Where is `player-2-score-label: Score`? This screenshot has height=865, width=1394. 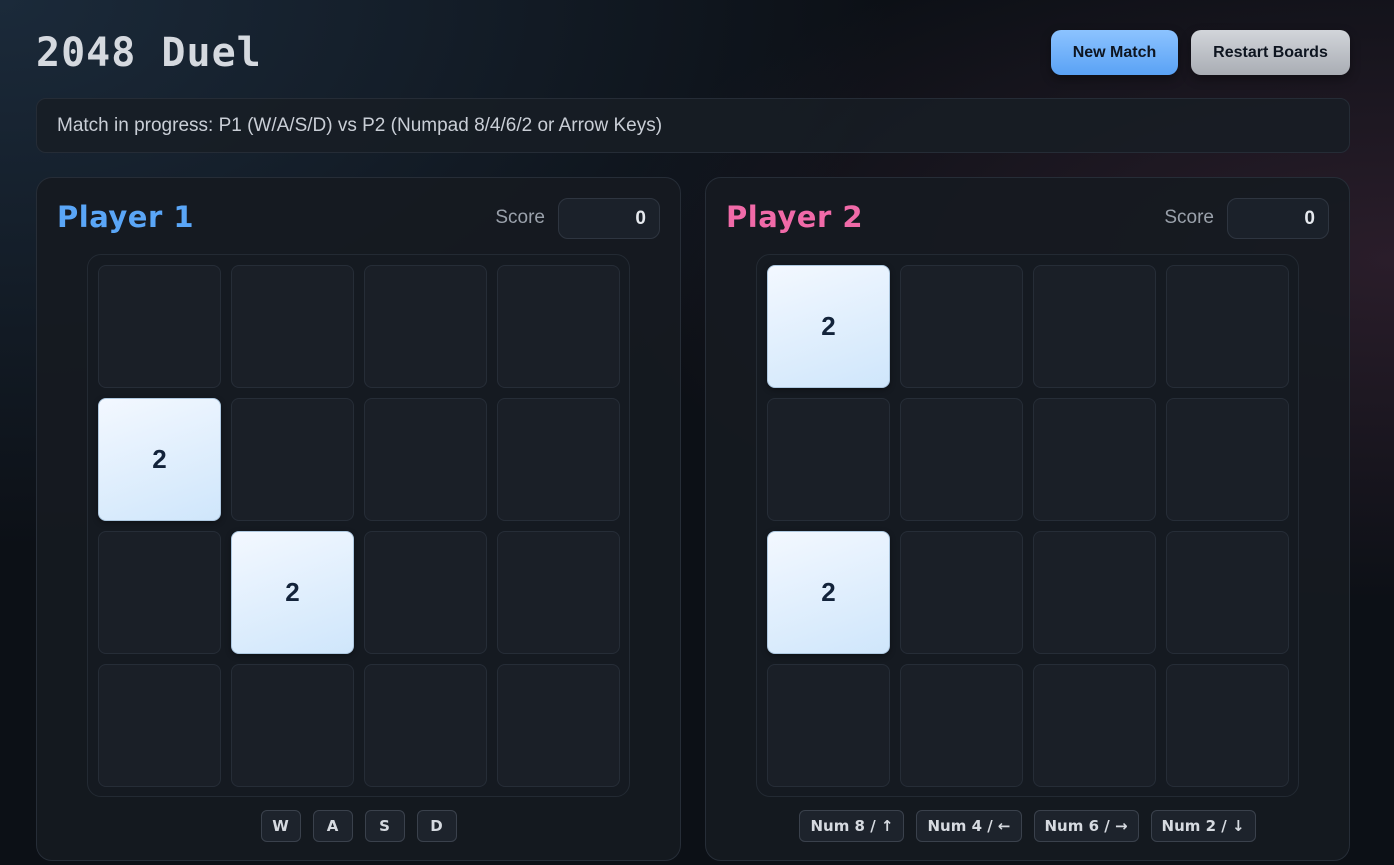 player-2-score-label: Score is located at coordinates (1189, 217).